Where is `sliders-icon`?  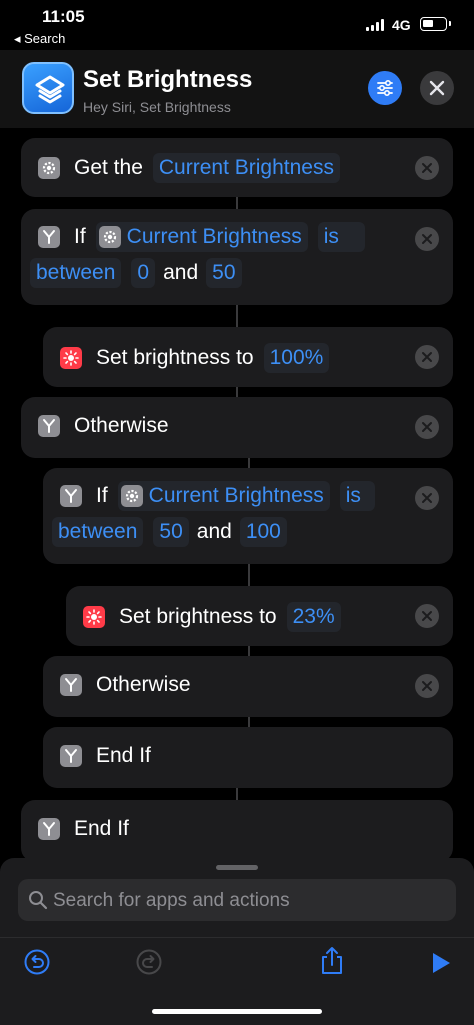 sliders-icon is located at coordinates (385, 88).